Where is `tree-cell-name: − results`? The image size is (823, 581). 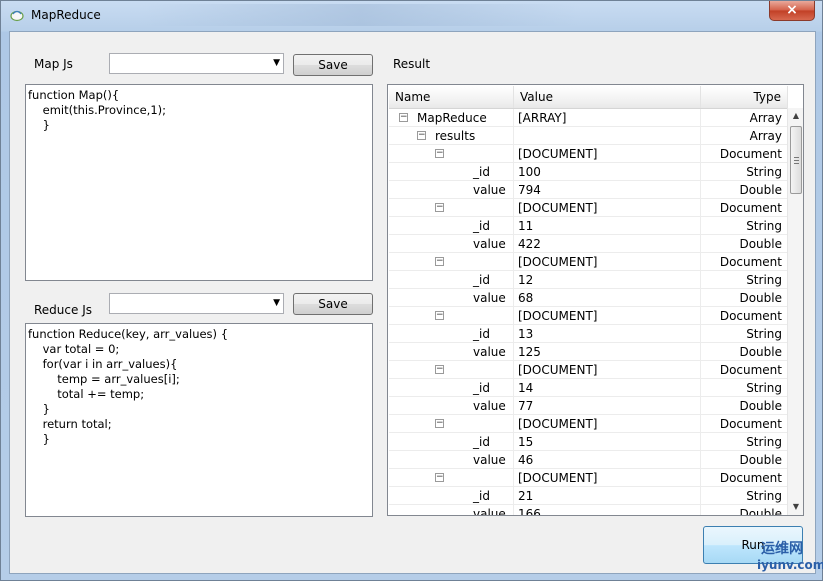
tree-cell-name: − results is located at coordinates (451, 136).